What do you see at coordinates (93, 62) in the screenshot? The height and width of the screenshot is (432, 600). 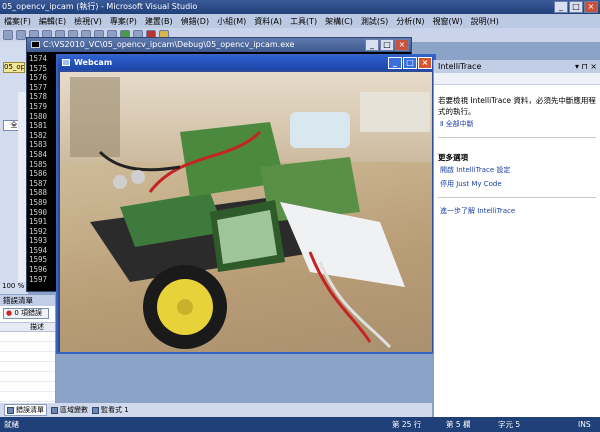 I see `webcam-title: Webcam` at bounding box center [93, 62].